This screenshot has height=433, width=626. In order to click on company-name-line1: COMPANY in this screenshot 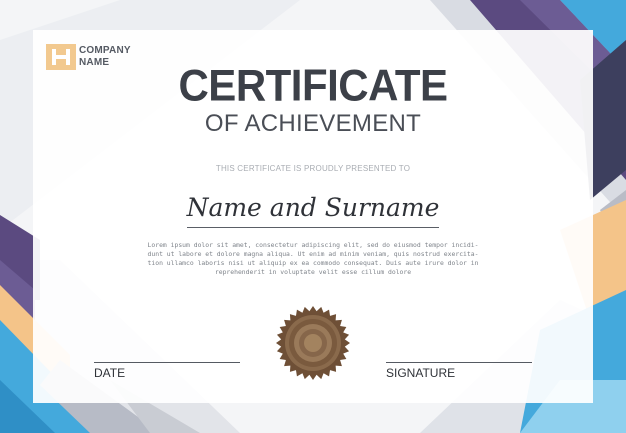, I will do `click(105, 50)`.